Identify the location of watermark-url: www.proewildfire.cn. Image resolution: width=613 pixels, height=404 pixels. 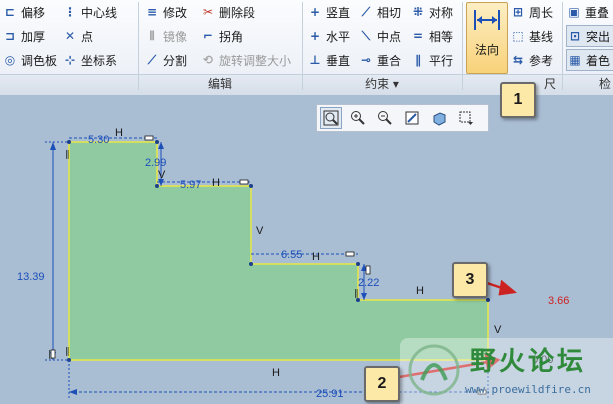
(528, 389).